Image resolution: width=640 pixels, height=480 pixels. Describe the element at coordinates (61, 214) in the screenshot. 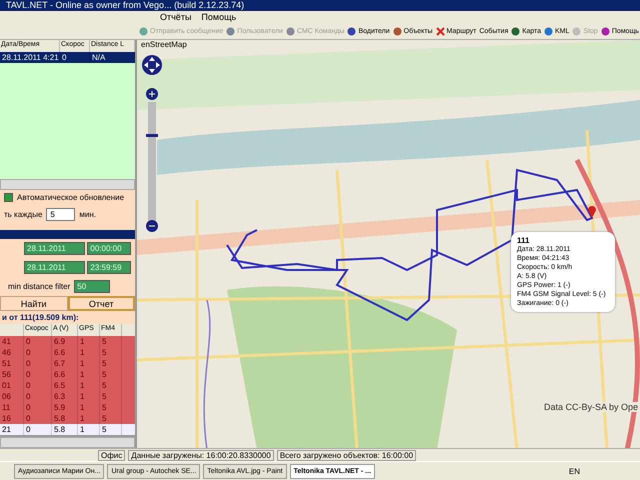

I see `interval-spinner: 5` at that location.